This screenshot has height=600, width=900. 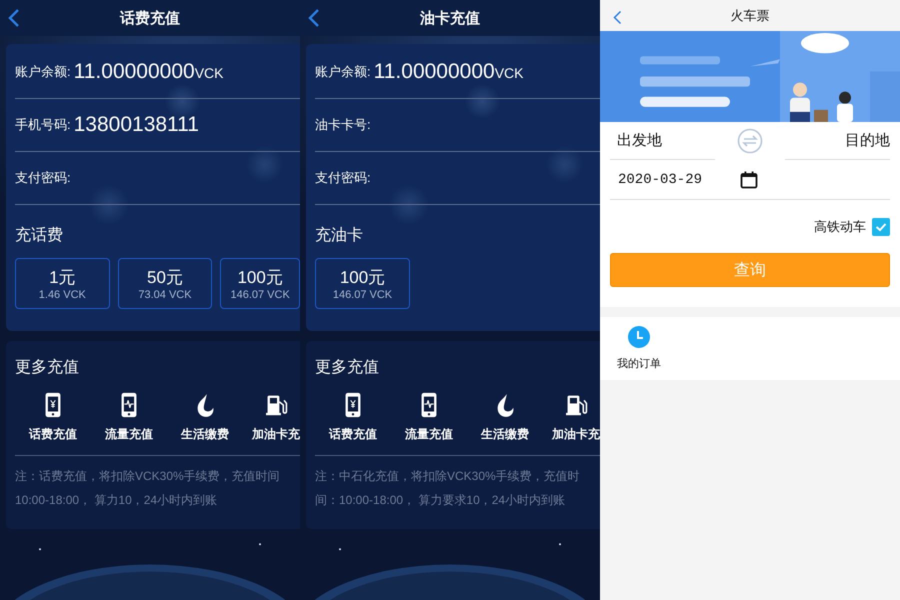 I want to click on amount-option: 50元 73.04 VCK, so click(x=165, y=283).